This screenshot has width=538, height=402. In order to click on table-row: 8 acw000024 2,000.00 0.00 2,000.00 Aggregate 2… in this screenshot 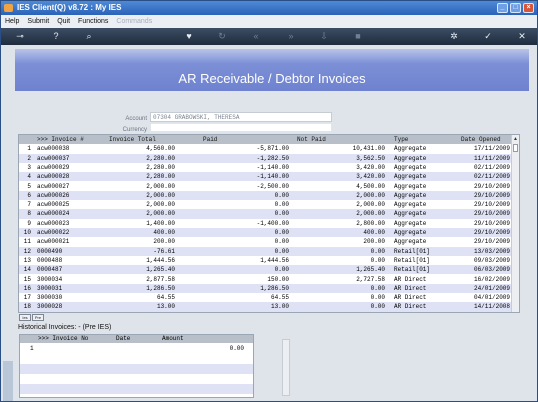, I will do `click(265, 214)`.